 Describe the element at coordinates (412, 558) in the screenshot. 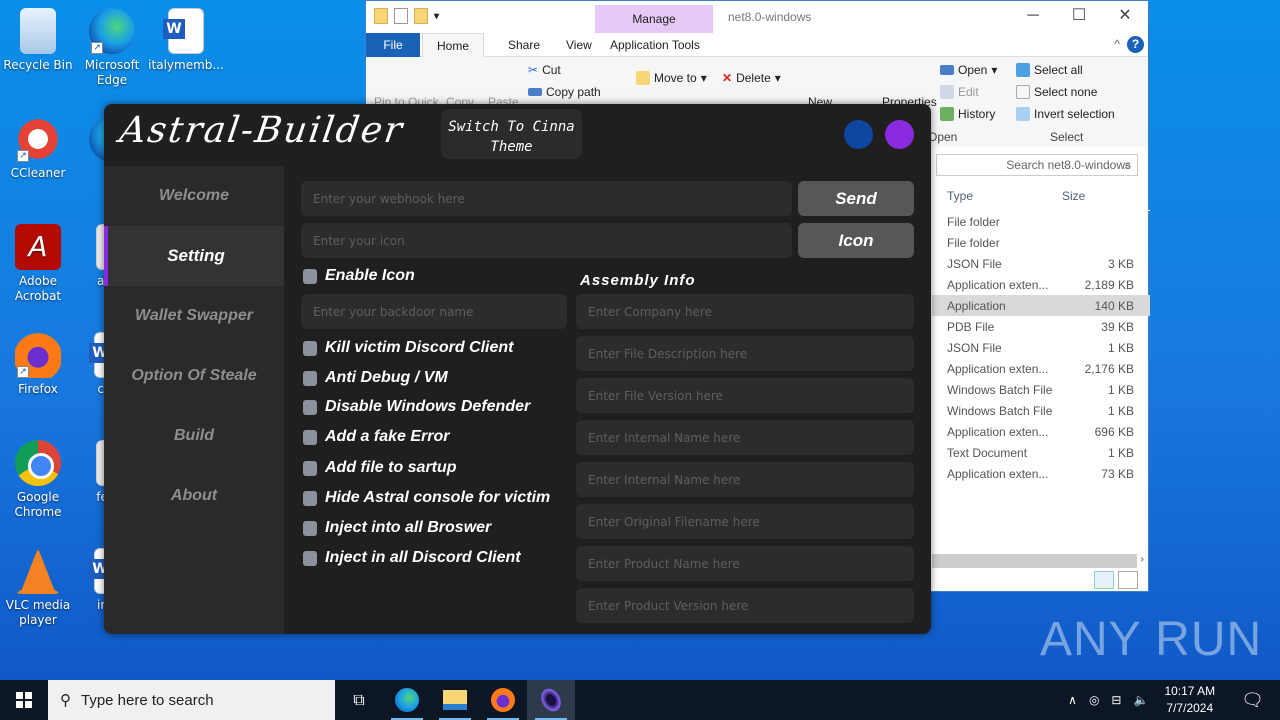

I see `option-checkbox: Inject in all Discord Client` at that location.